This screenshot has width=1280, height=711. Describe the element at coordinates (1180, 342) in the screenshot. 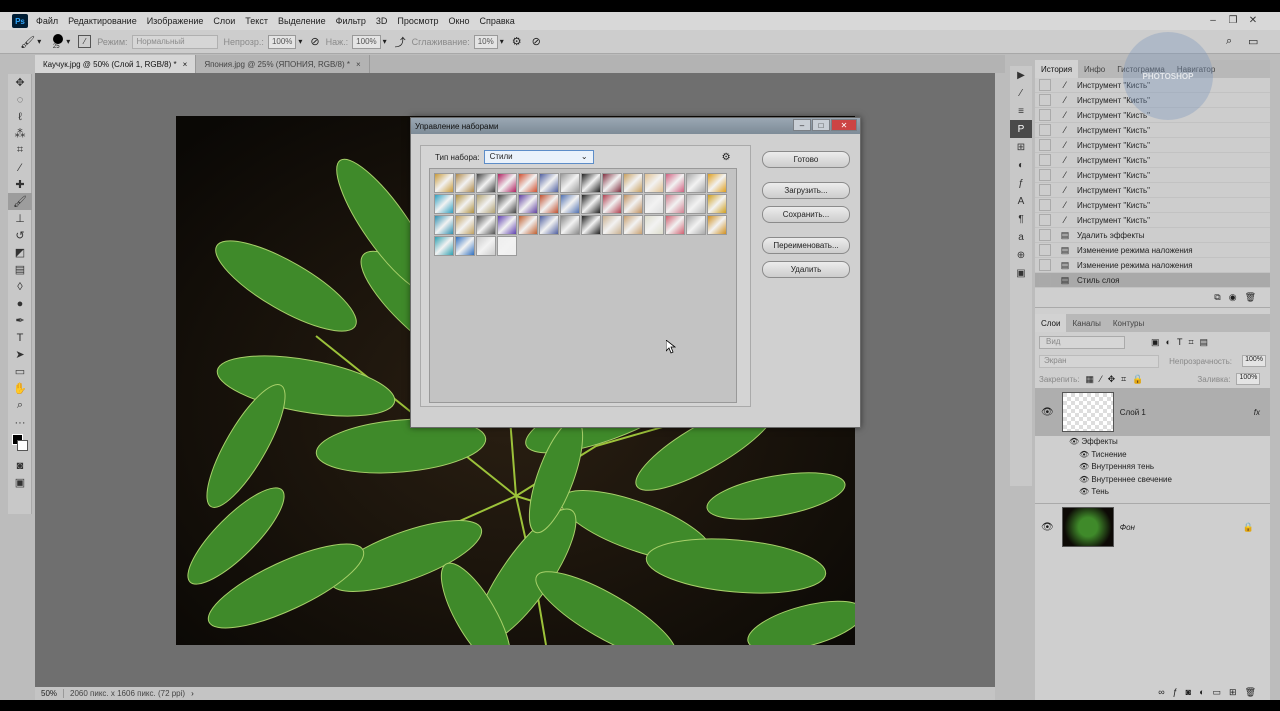

I see `filter-type-icon: T` at that location.